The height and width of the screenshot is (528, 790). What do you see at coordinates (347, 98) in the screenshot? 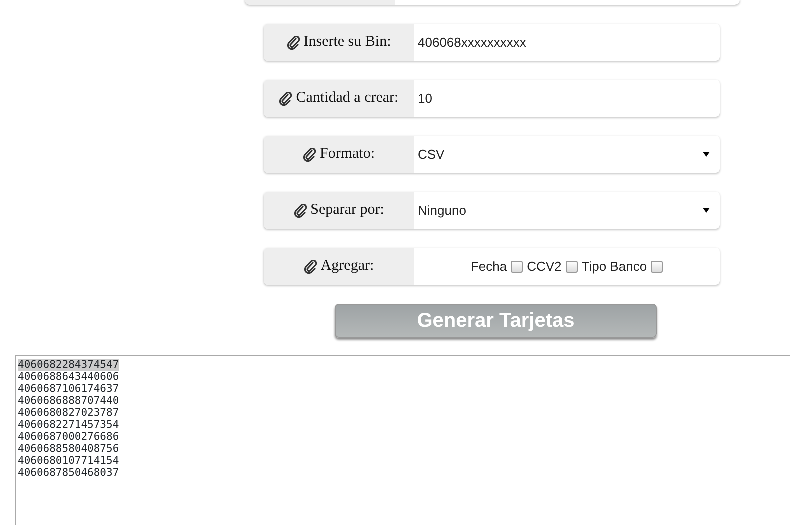
I see `field-label: Cantidad a crear:` at bounding box center [347, 98].